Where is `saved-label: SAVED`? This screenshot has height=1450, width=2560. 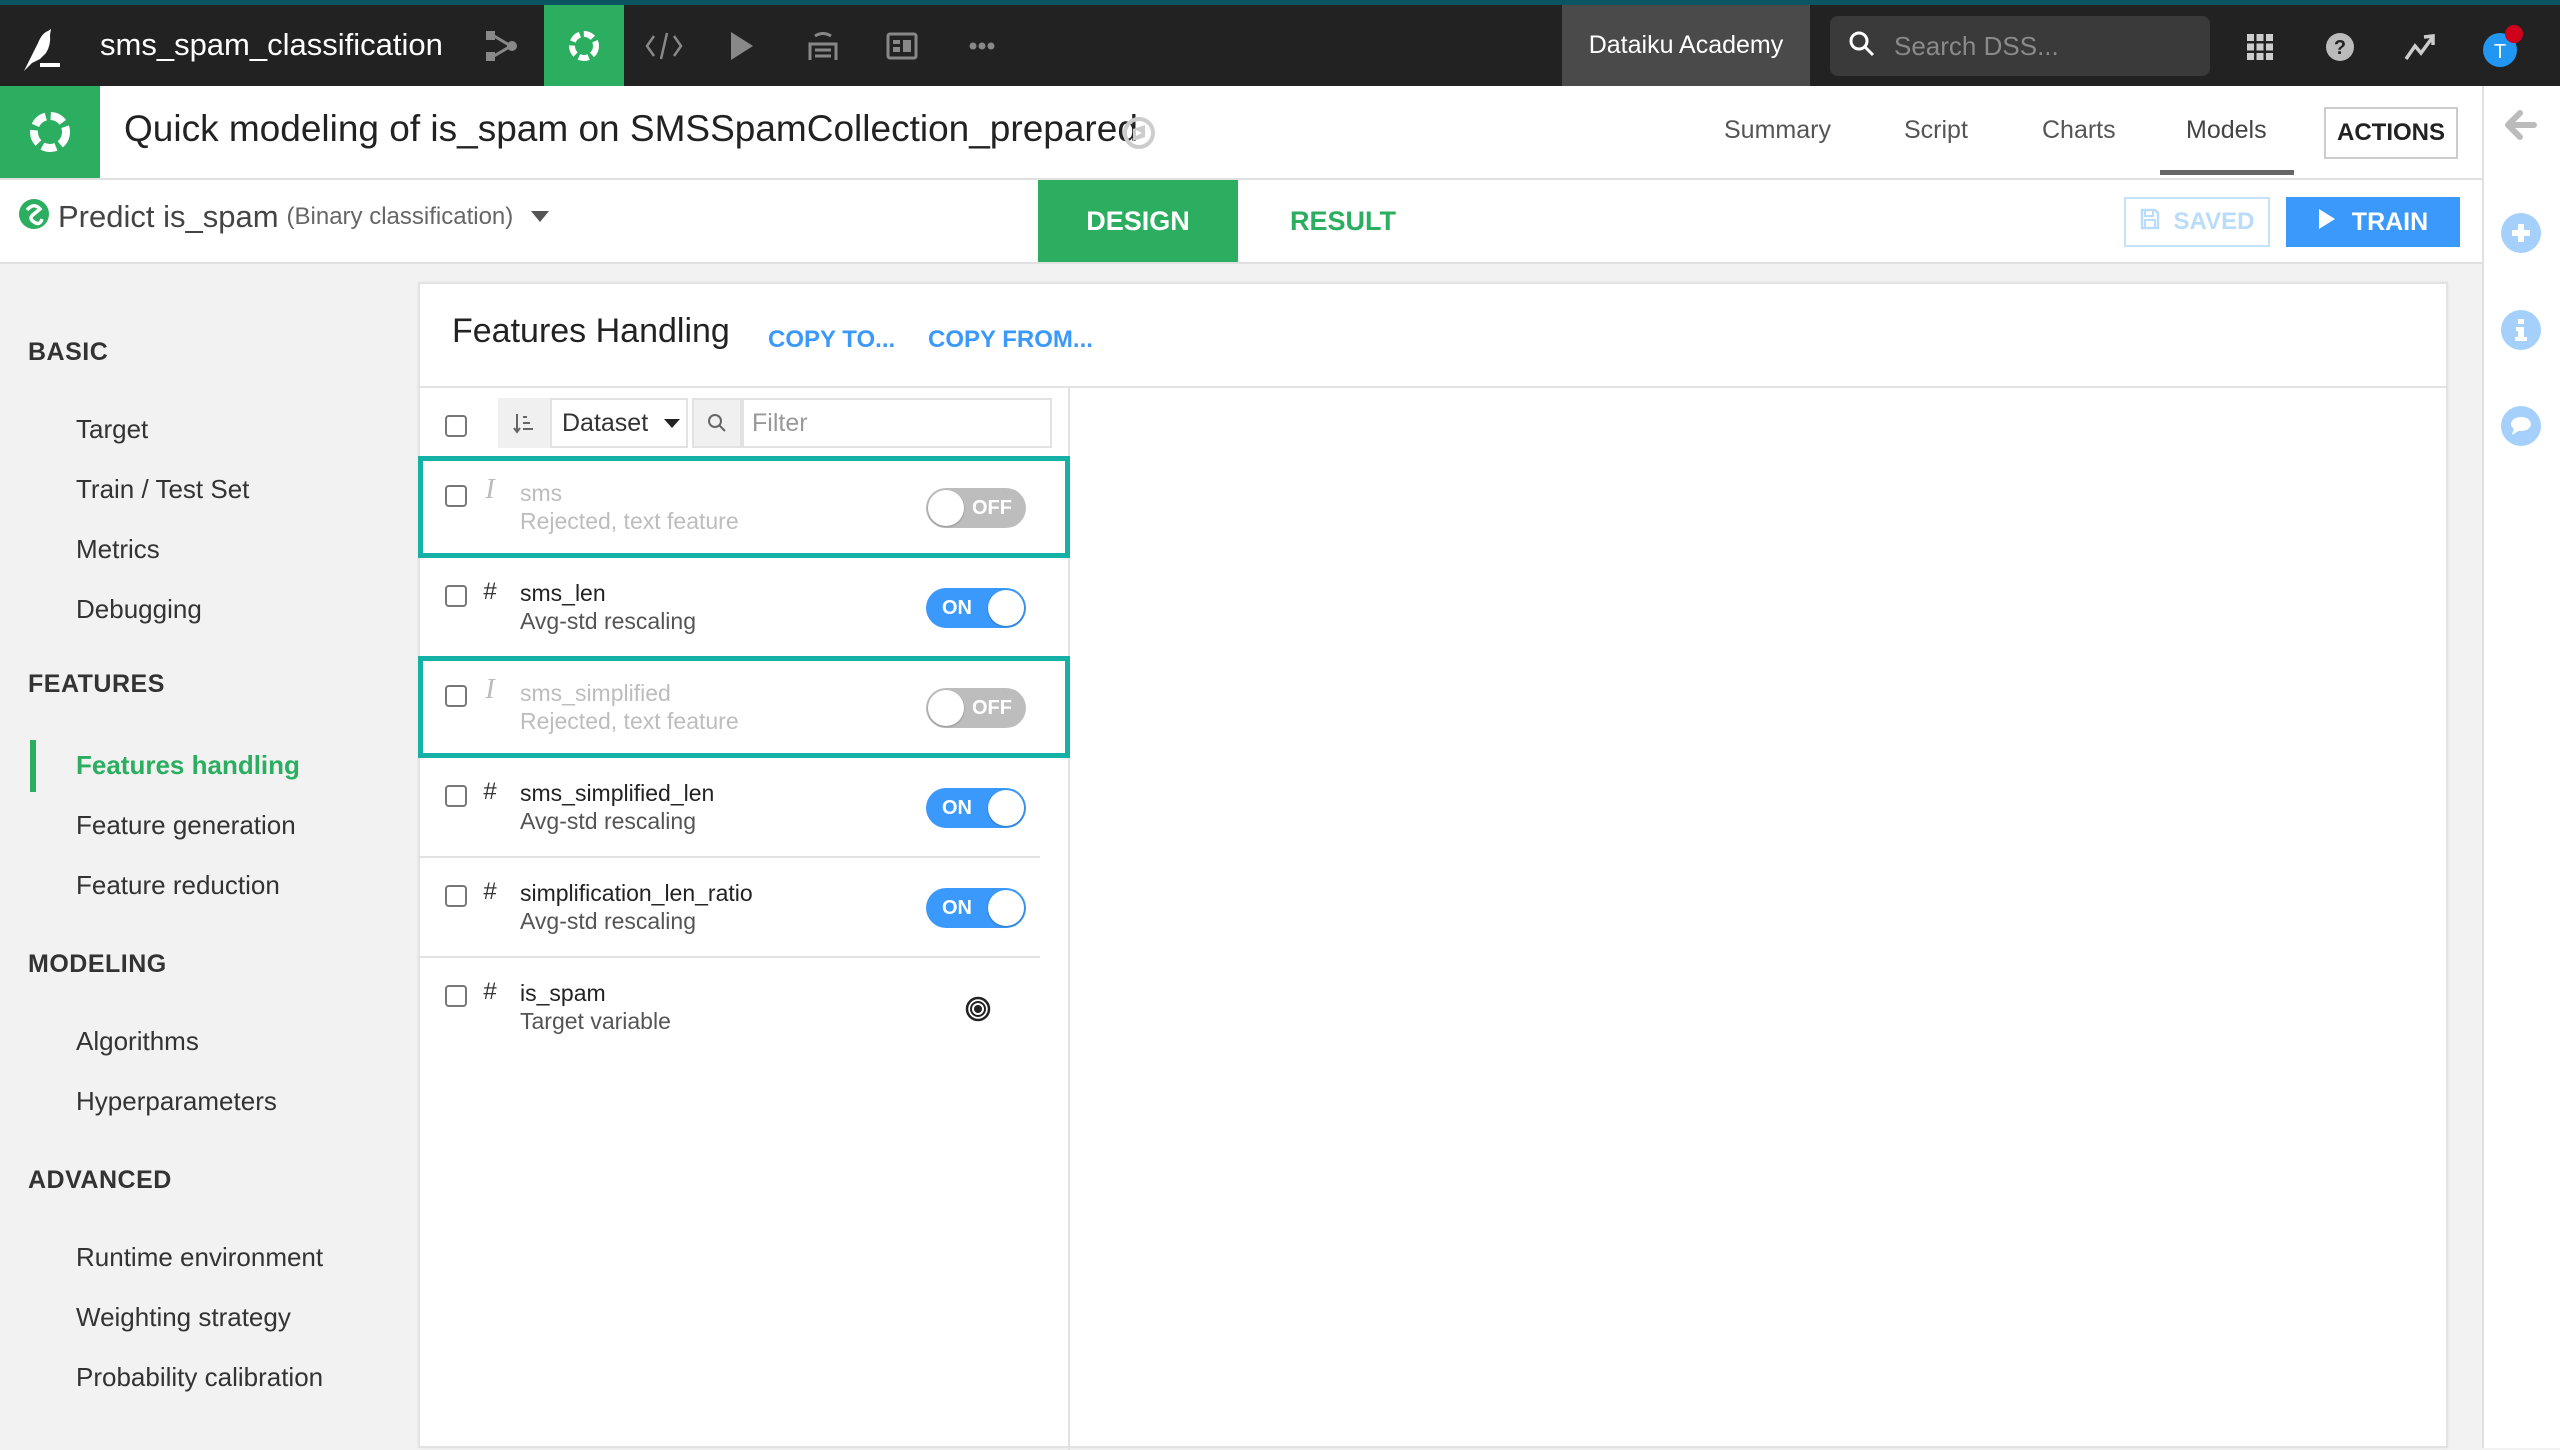 saved-label: SAVED is located at coordinates (2214, 221).